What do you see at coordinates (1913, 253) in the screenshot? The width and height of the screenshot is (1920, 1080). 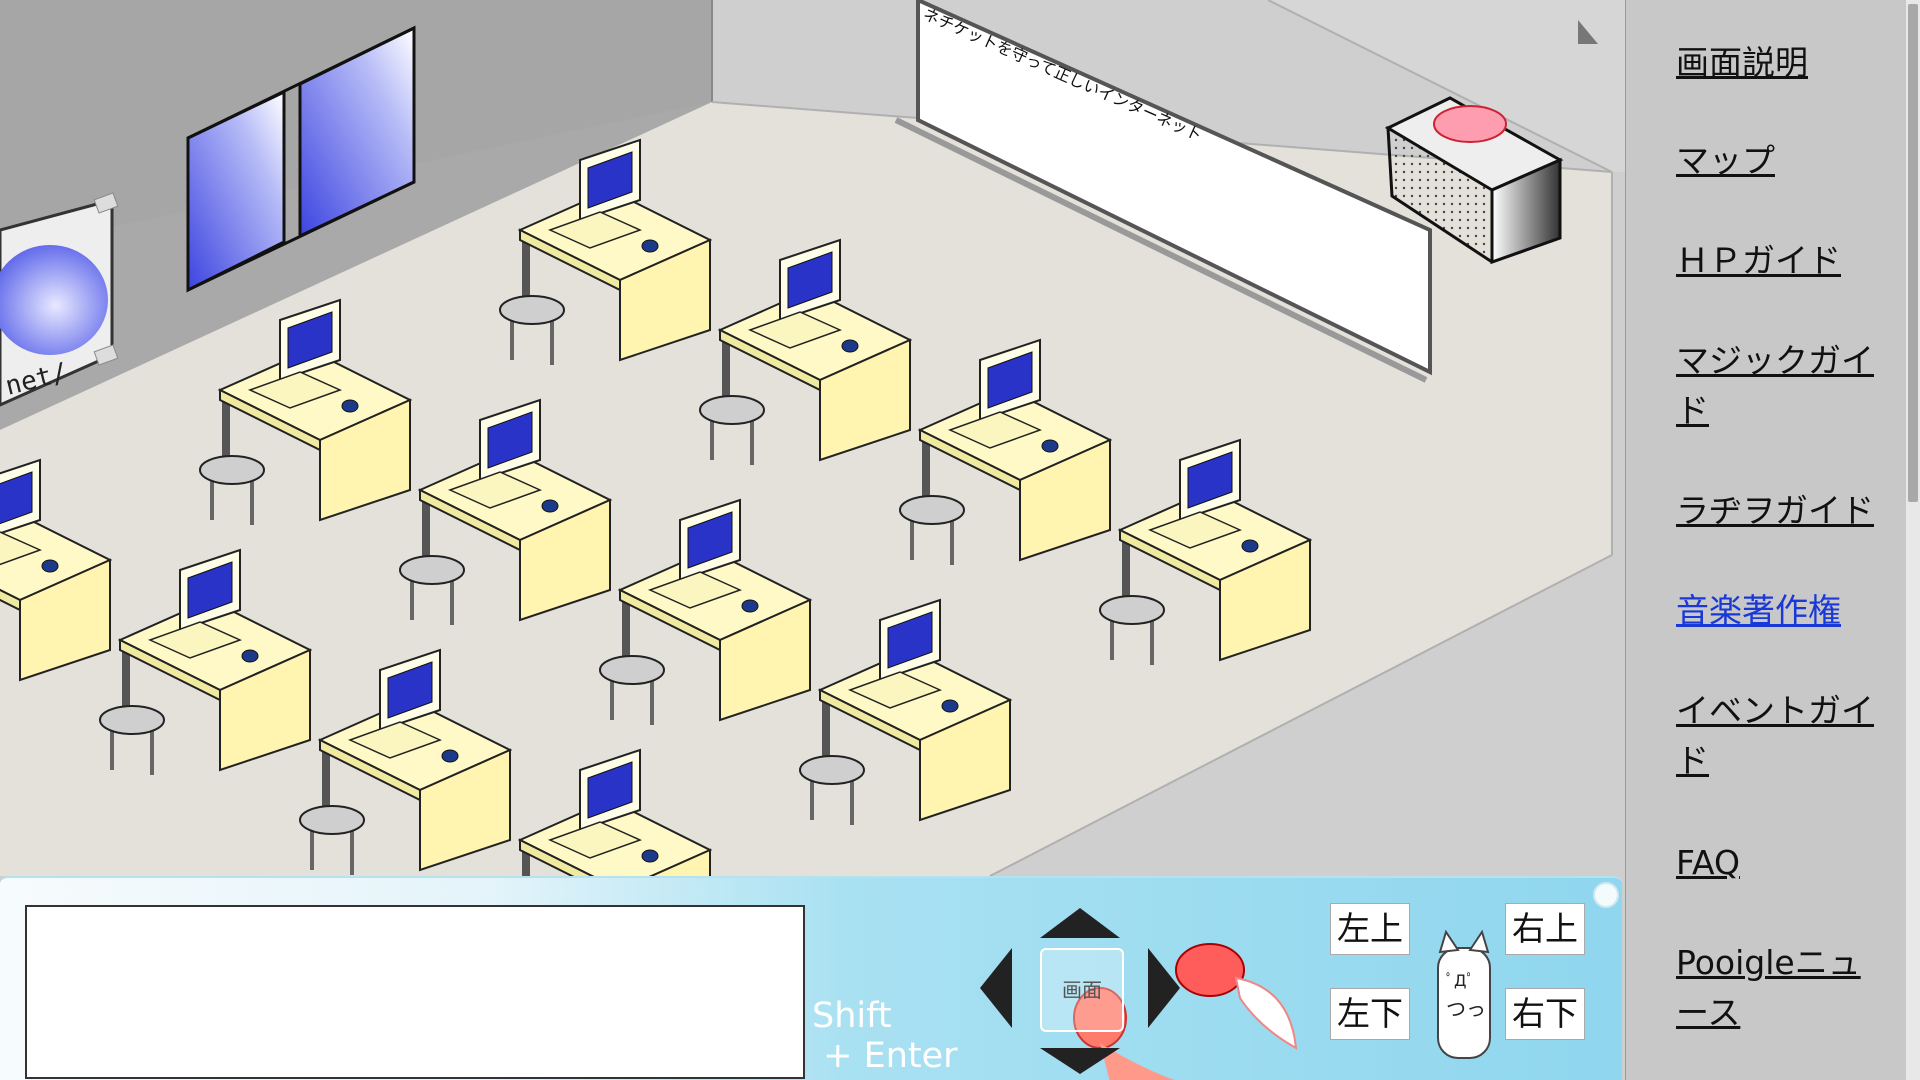 I see `scrollbar-thumb` at bounding box center [1913, 253].